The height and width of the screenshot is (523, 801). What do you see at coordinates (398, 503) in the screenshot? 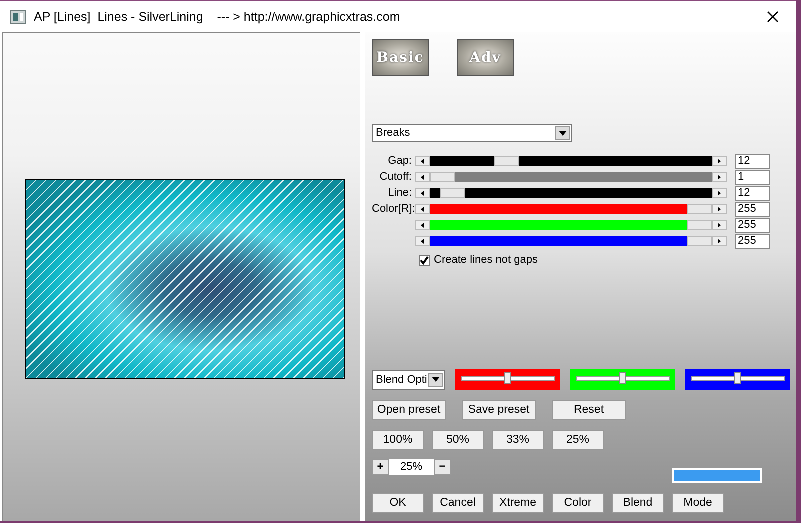
I see `action-button: OK` at bounding box center [398, 503].